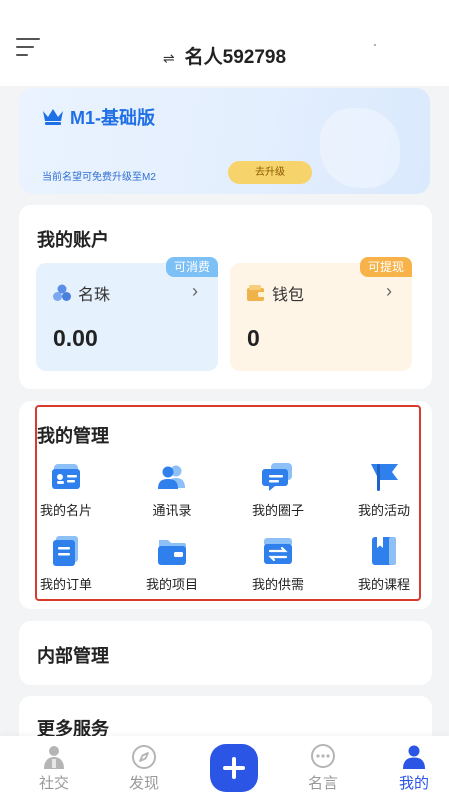 This screenshot has width=449, height=798. I want to click on wallet-icon, so click(256, 293).